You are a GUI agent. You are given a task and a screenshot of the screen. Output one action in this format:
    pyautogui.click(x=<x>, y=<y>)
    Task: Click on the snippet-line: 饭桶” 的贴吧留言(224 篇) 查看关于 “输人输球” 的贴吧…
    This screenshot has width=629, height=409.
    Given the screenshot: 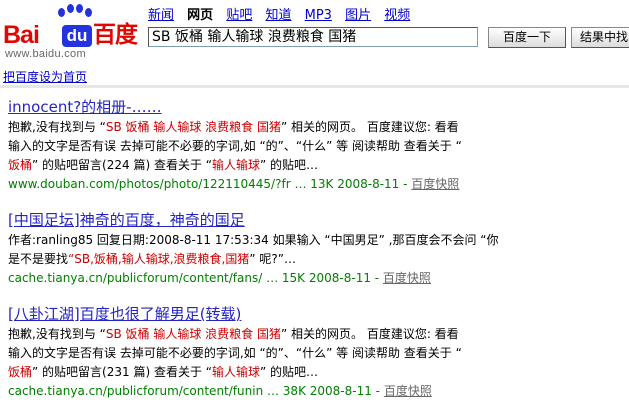 What is the action you would take?
    pyautogui.click(x=318, y=165)
    